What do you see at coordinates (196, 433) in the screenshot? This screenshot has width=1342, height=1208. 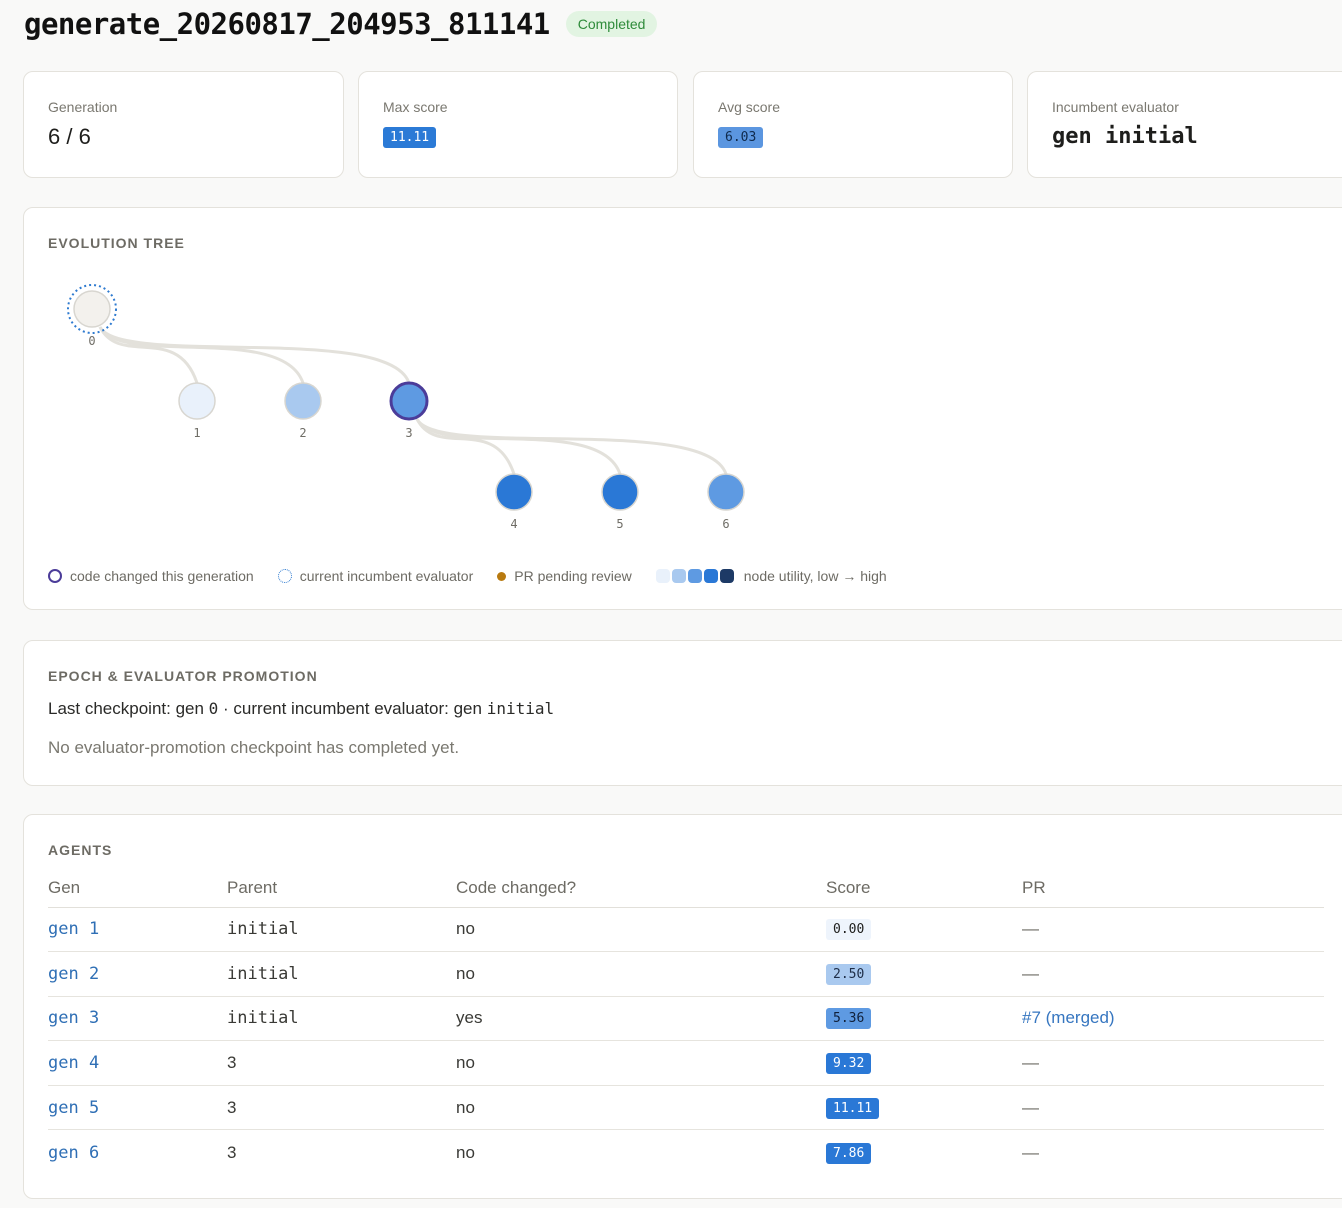 I see `tree-node-label: 1` at bounding box center [196, 433].